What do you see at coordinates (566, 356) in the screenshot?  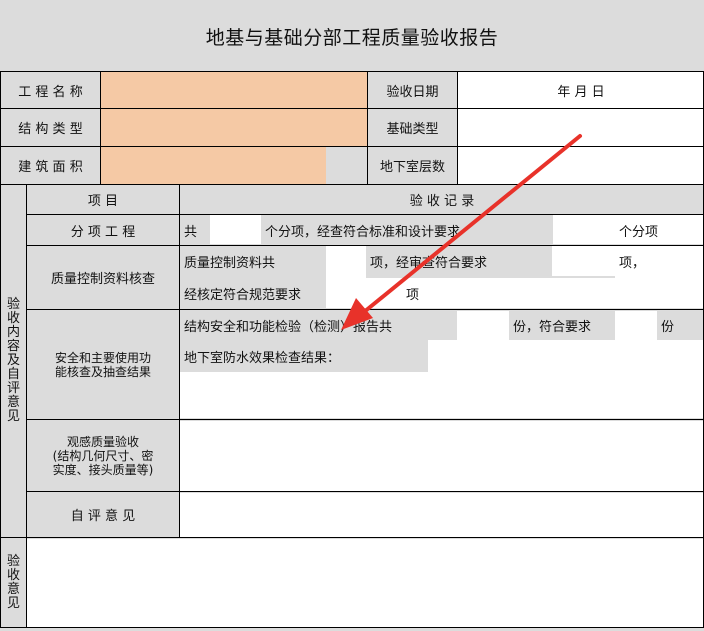 I see `waterproof-result-input` at bounding box center [566, 356].